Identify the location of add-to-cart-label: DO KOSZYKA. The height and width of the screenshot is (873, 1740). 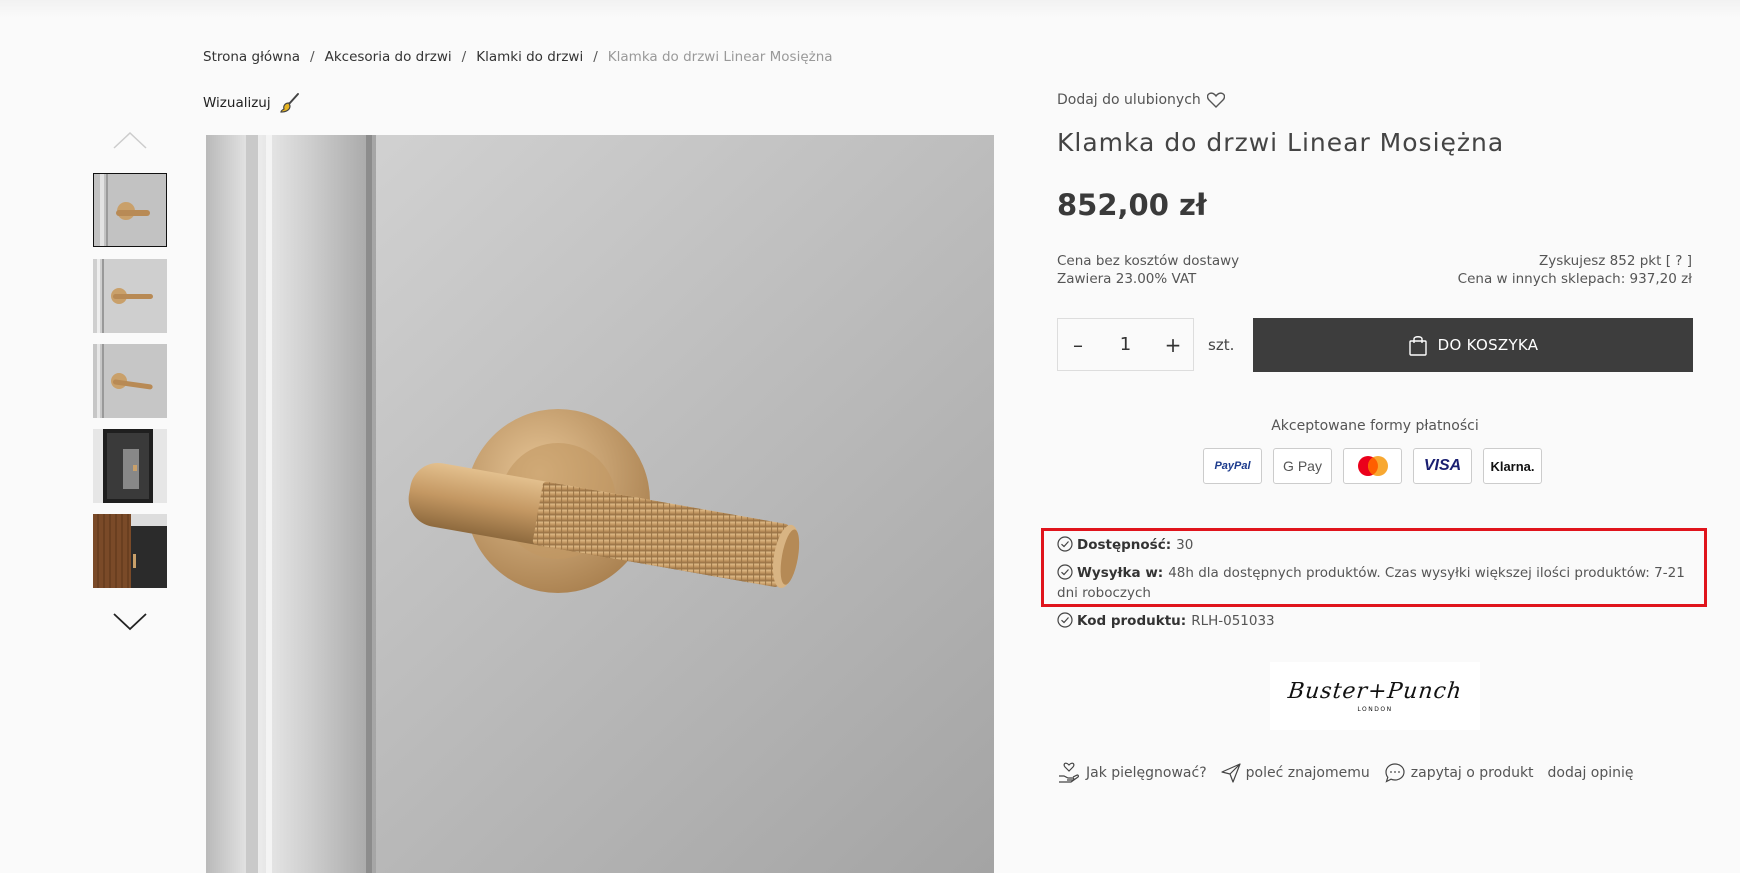
(1488, 345).